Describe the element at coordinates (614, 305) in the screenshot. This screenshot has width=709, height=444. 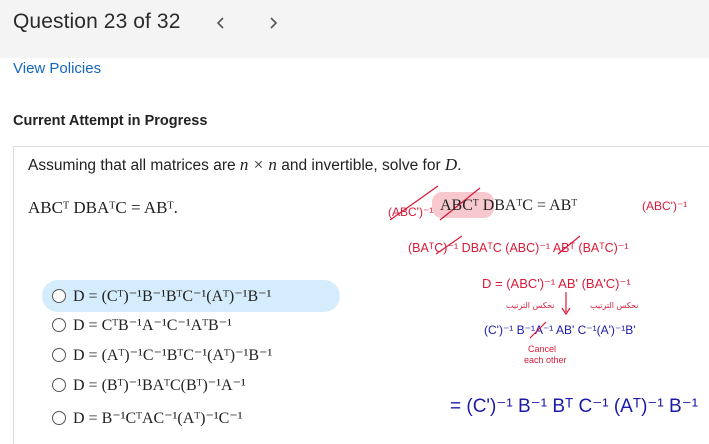
I see `annotation-arabic-right: نحكس الترتيب` at that location.